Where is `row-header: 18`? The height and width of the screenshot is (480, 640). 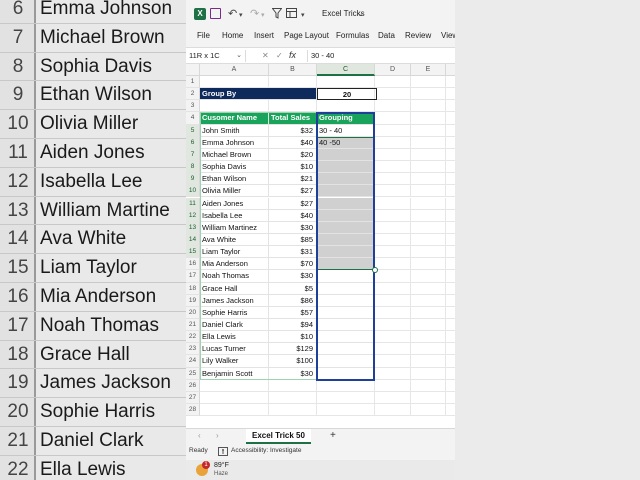 row-header: 18 is located at coordinates (193, 288).